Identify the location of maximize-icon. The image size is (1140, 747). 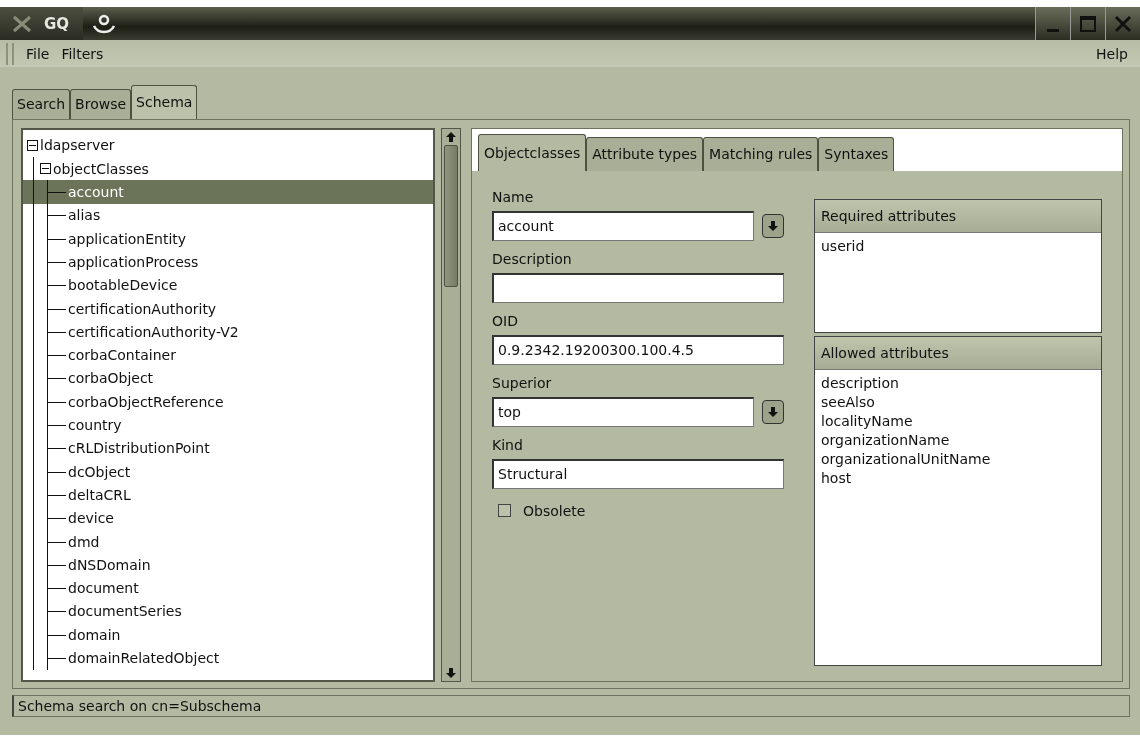
(1088, 23).